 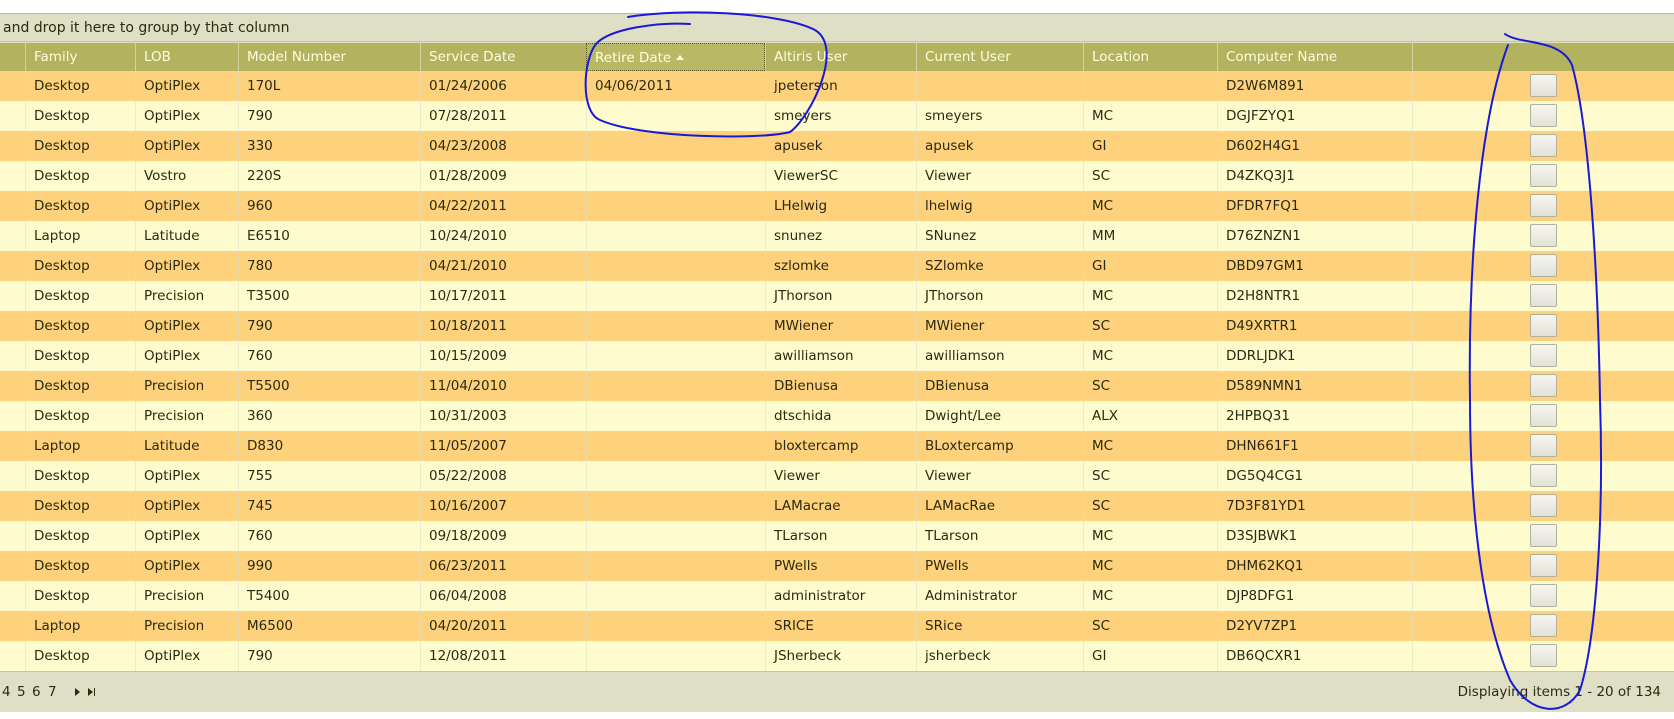 What do you see at coordinates (329, 57) in the screenshot?
I see `column-header-model-number: Model Number` at bounding box center [329, 57].